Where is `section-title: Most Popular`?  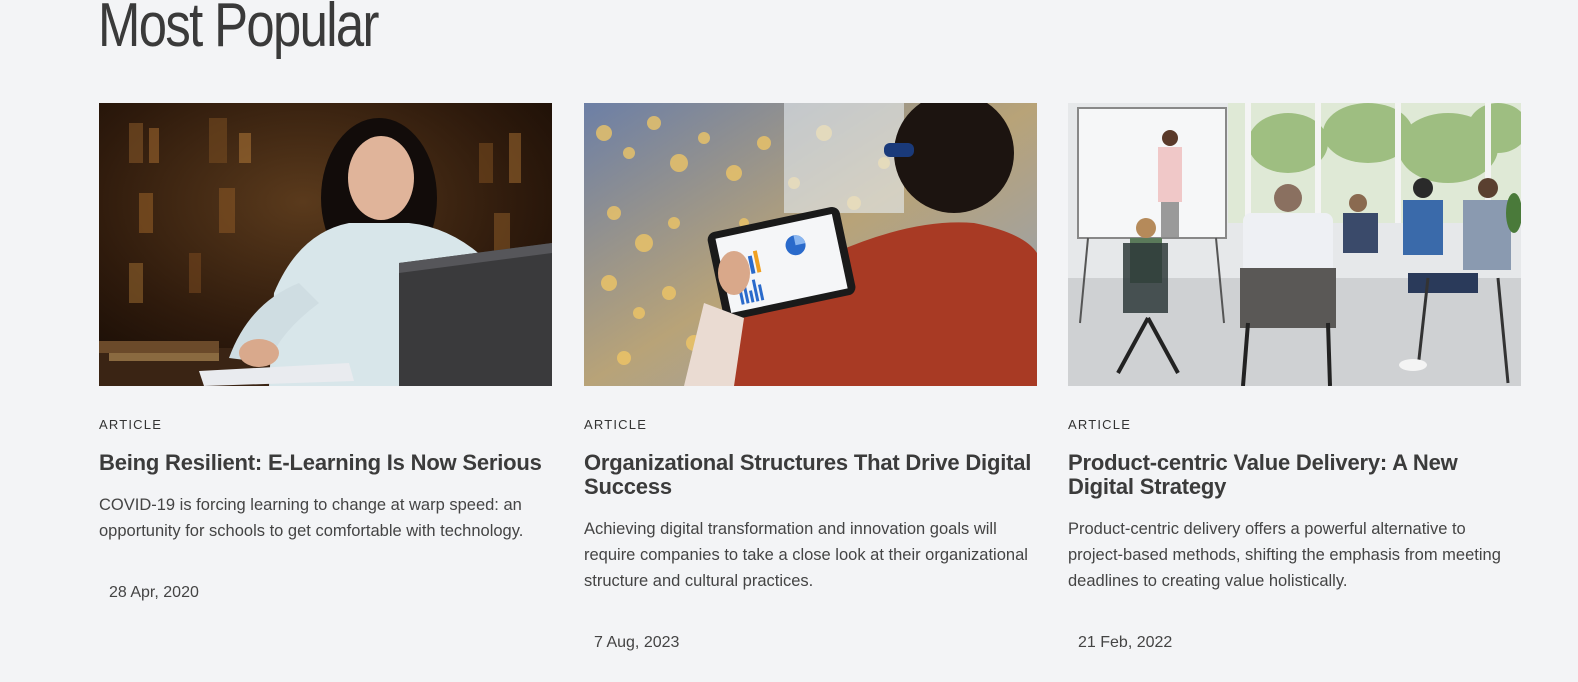
section-title: Most Popular is located at coordinates (238, 30).